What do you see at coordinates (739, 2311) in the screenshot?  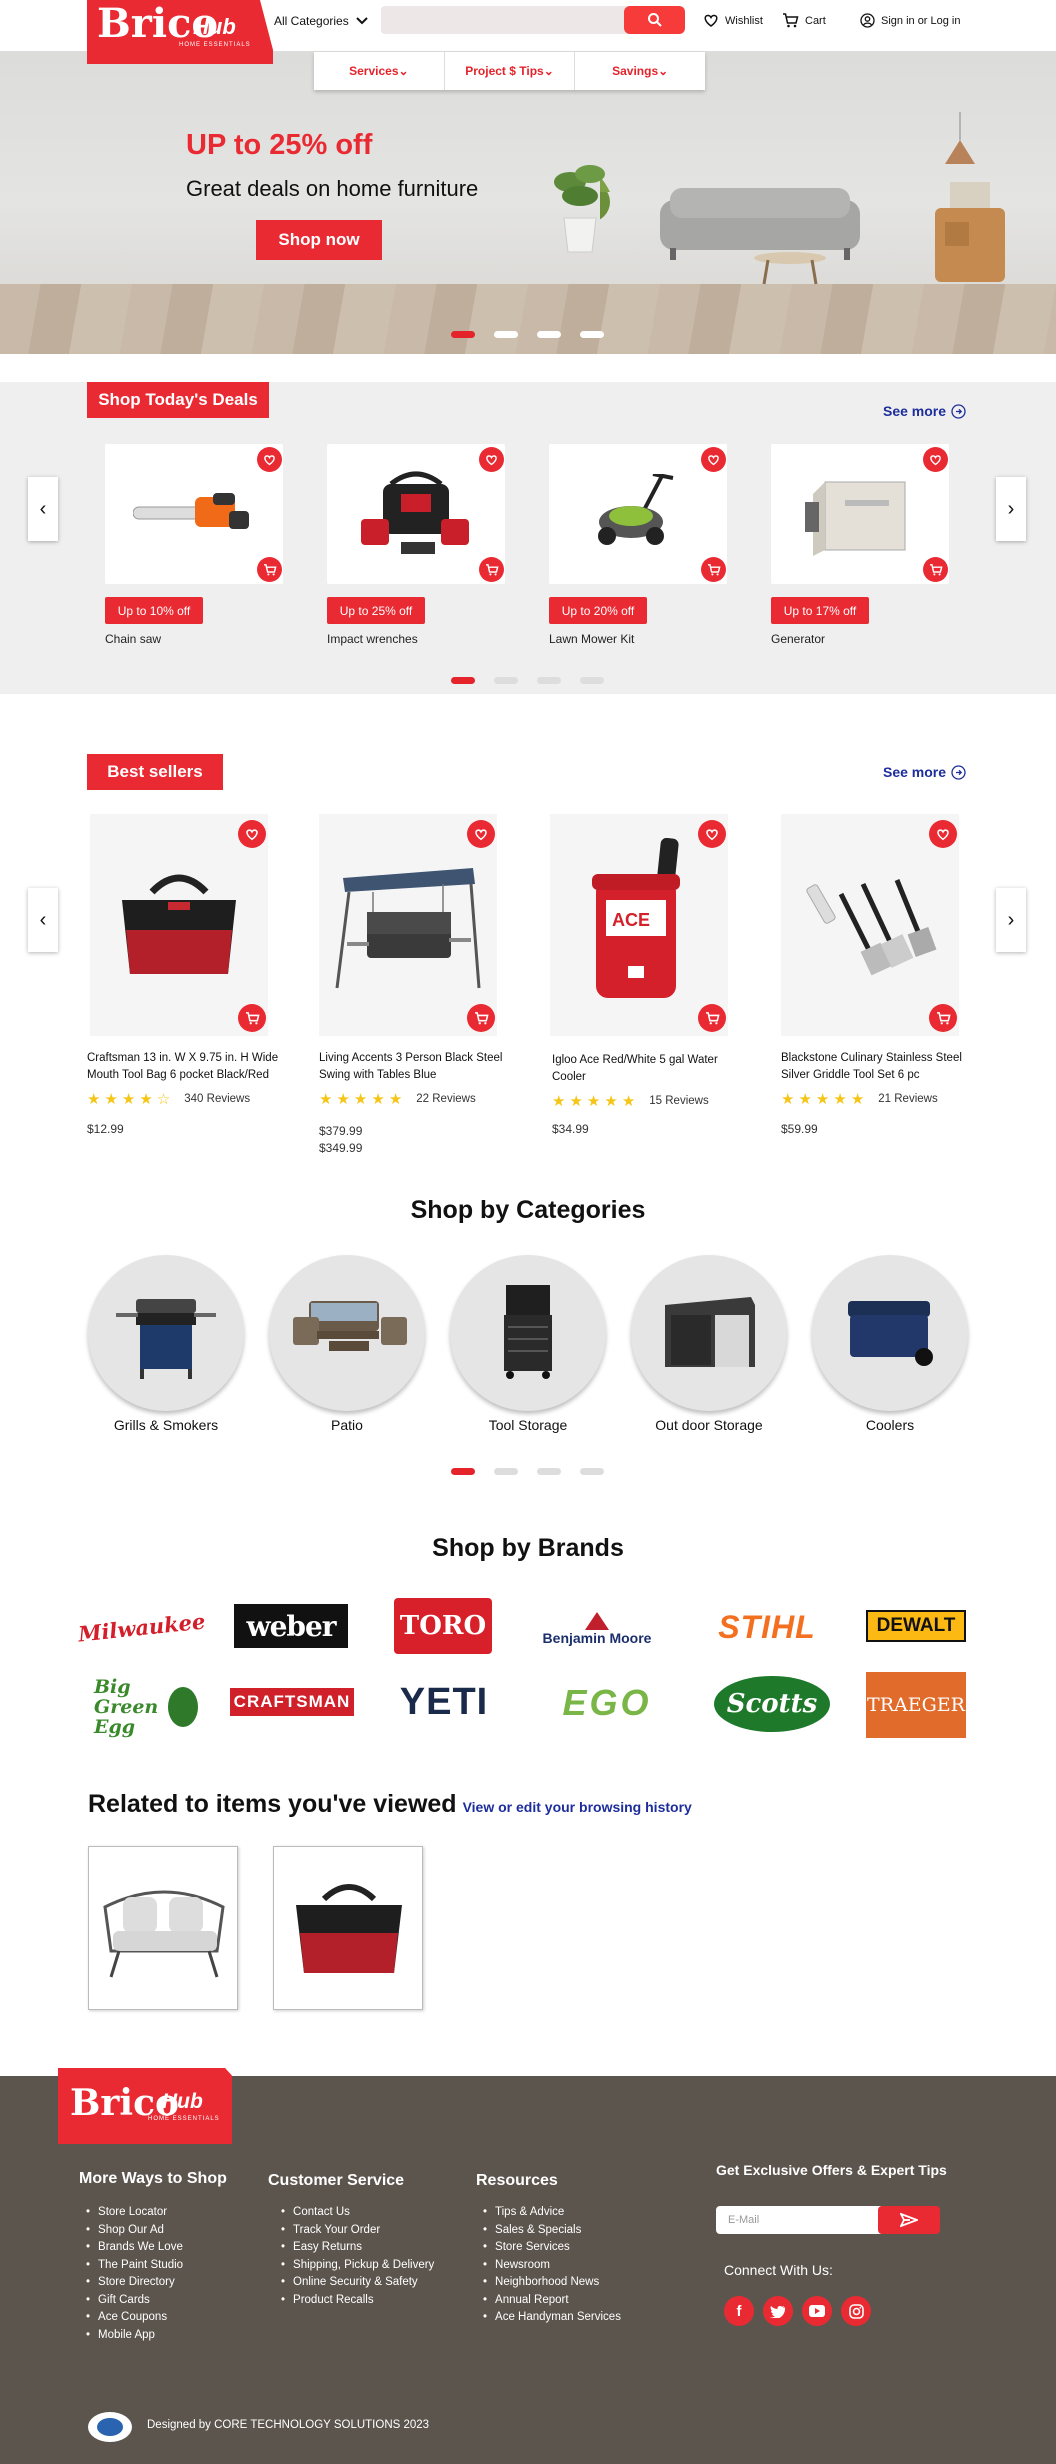 I see `facebook-icon: f` at bounding box center [739, 2311].